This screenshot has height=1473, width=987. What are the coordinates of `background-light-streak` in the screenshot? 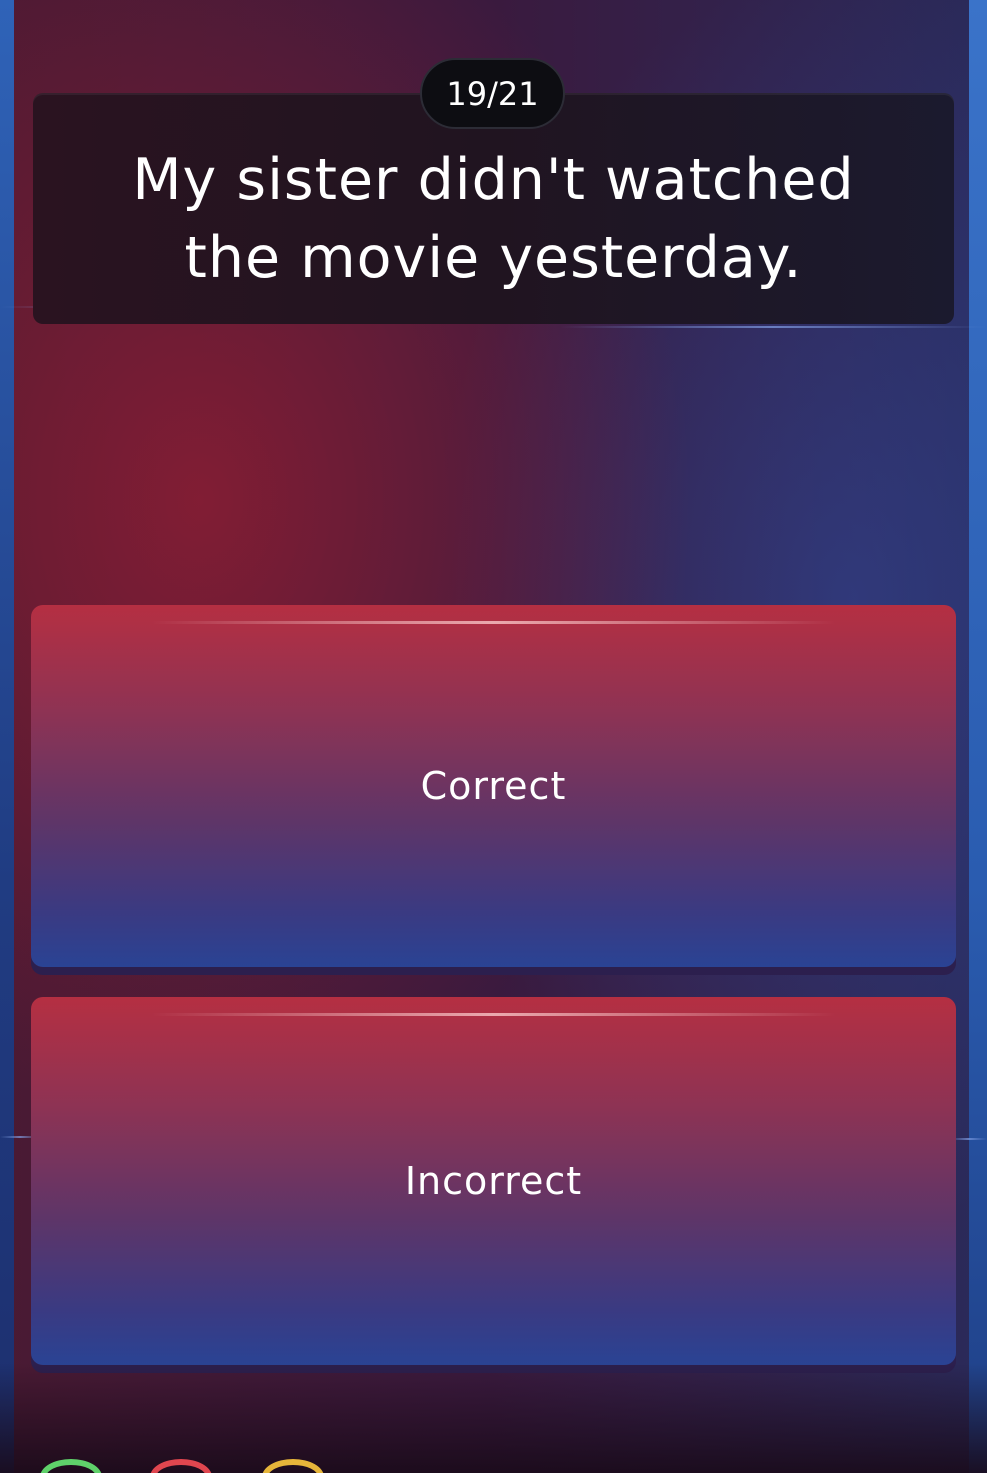 It's located at (773, 327).